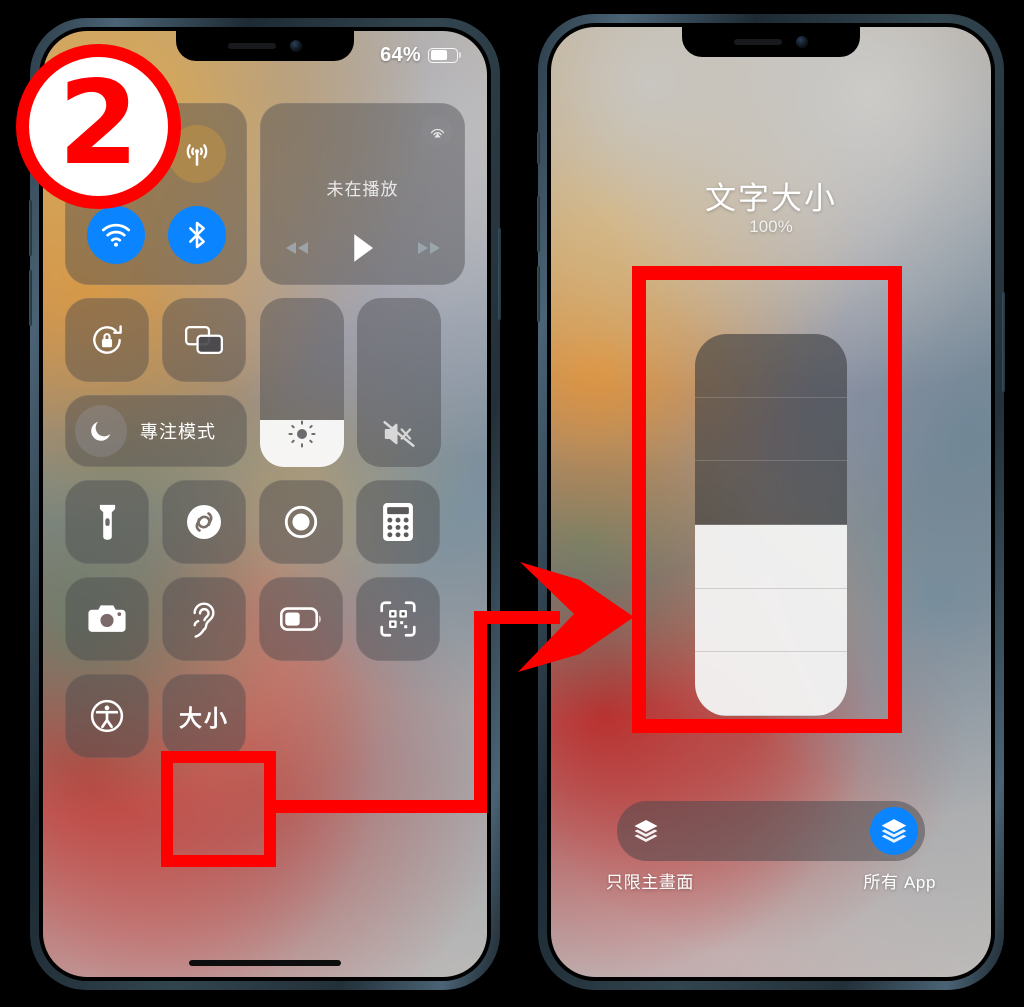  I want to click on power-button-right, so click(1003, 342).